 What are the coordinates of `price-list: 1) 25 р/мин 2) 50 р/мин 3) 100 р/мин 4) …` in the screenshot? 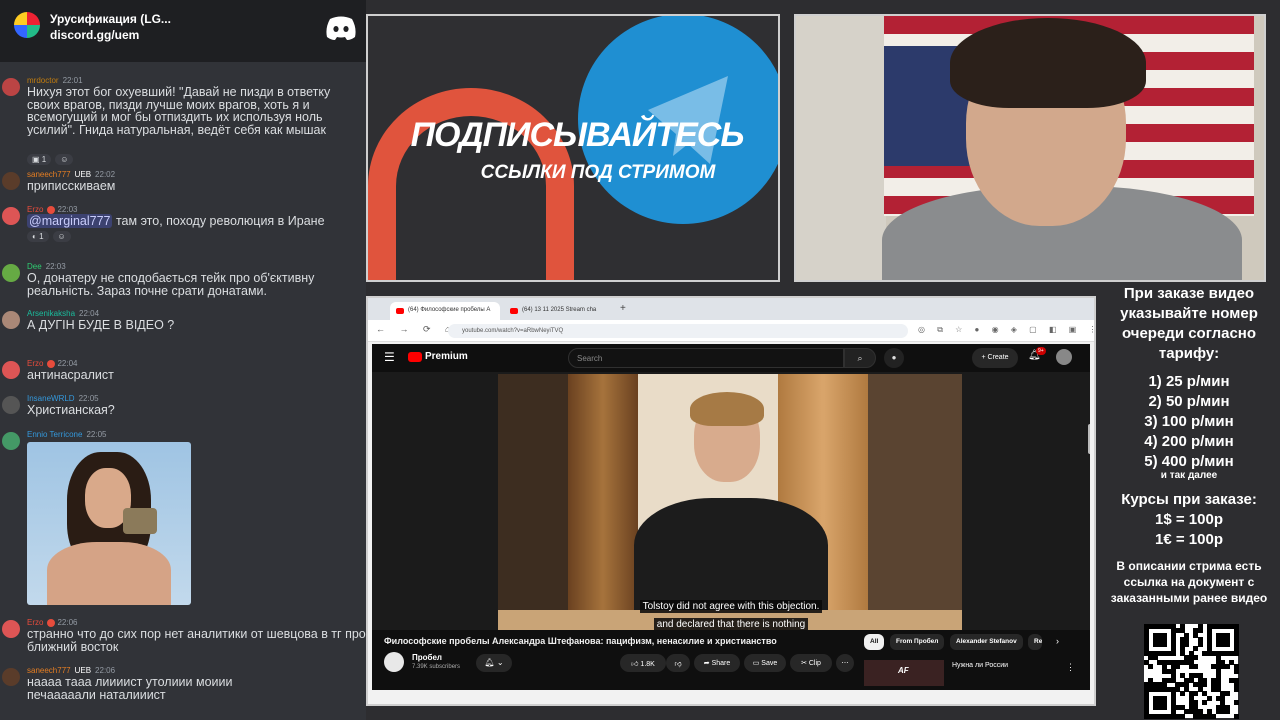 It's located at (1189, 422).